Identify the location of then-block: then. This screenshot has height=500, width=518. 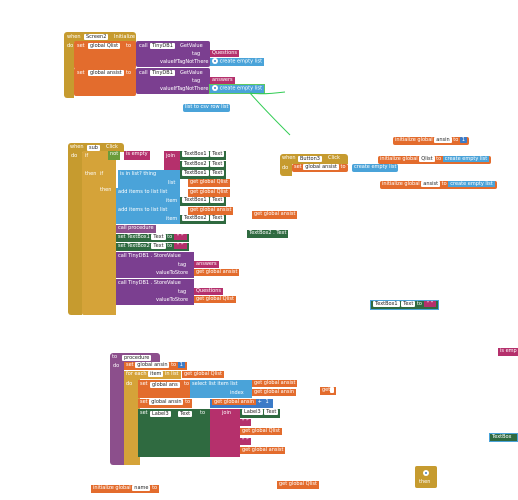
(426, 477).